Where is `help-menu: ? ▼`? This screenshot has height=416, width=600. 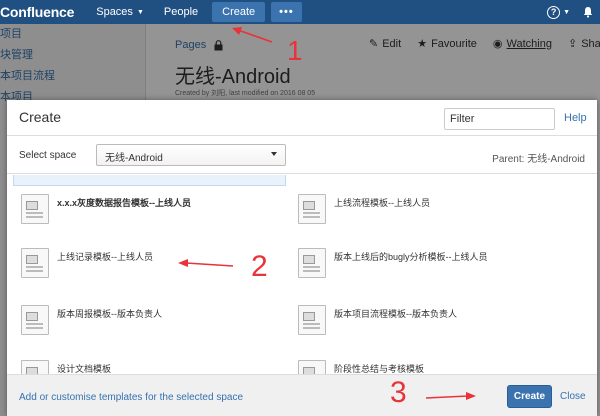
help-menu: ? ▼ is located at coordinates (558, 12).